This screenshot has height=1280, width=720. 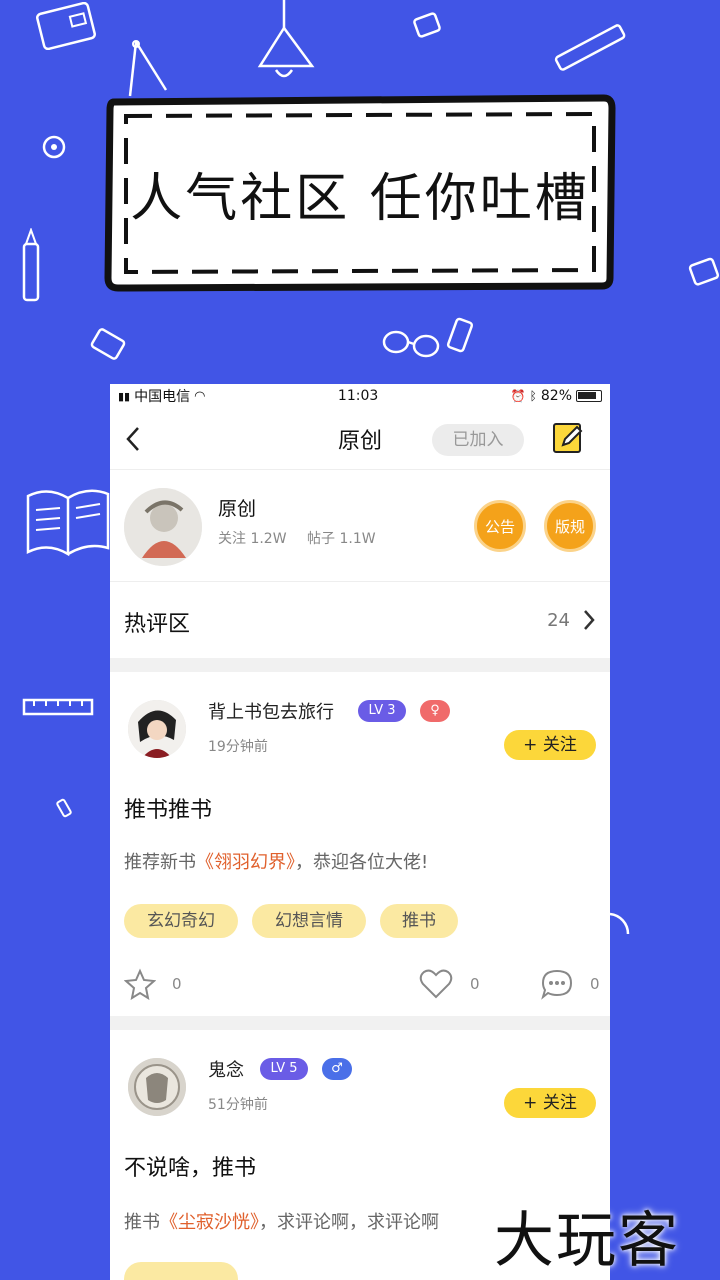 What do you see at coordinates (558, 620) in the screenshot?
I see `hot-section-count: 24` at bounding box center [558, 620].